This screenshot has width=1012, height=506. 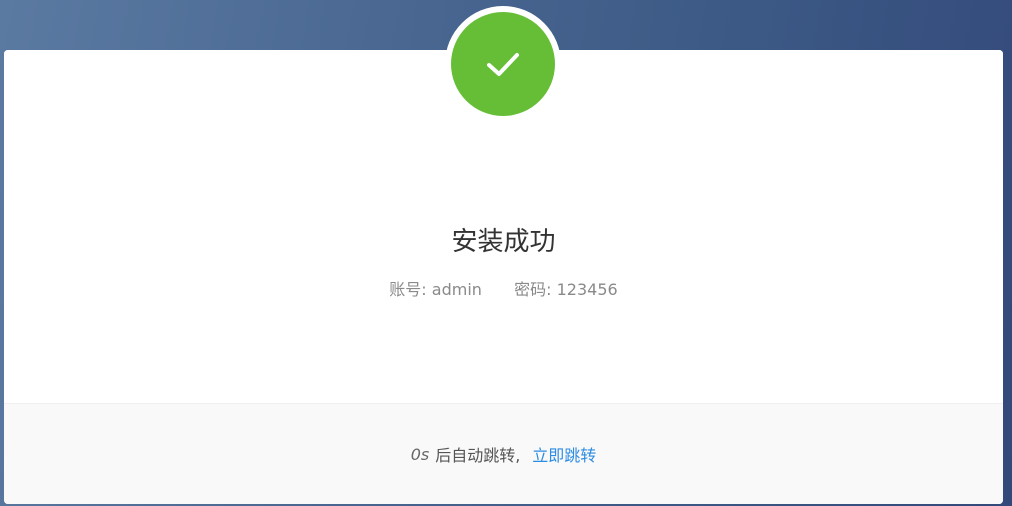 What do you see at coordinates (533, 289) in the screenshot?
I see `password-label: 密码:` at bounding box center [533, 289].